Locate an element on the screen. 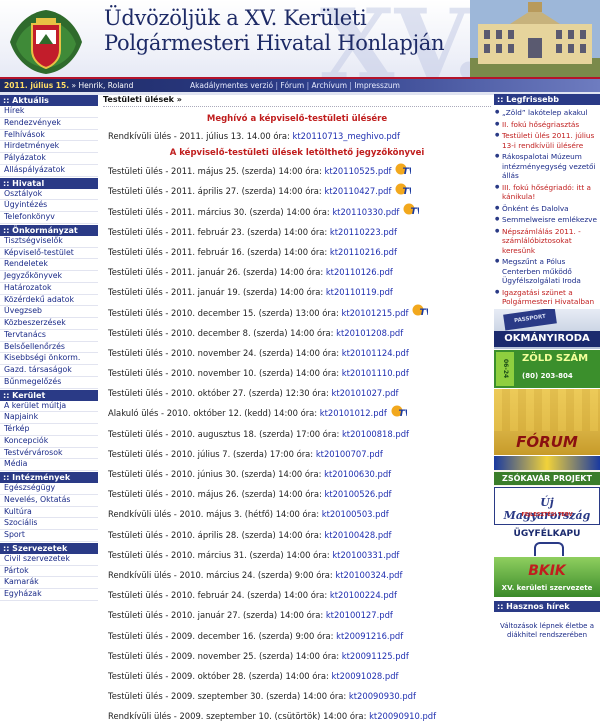  minutes-pdf-link: kt20091216.pdf is located at coordinates (369, 636).